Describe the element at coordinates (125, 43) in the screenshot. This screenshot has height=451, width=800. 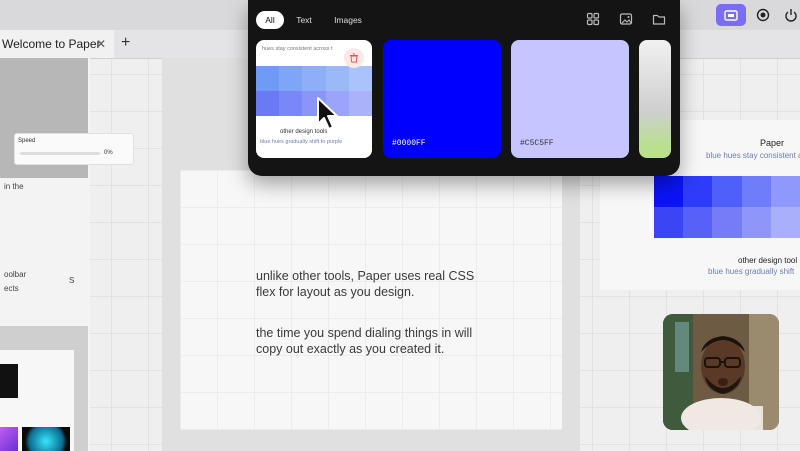
I see `new-tab-button: +` at that location.